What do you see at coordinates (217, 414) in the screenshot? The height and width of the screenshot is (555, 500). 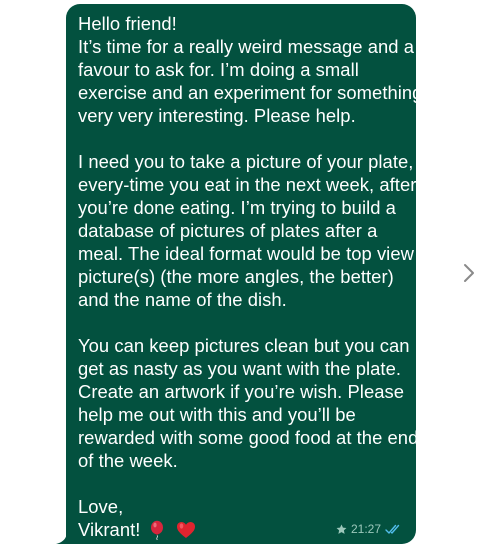 I see `message-line: help me out with this and you’ll be` at bounding box center [217, 414].